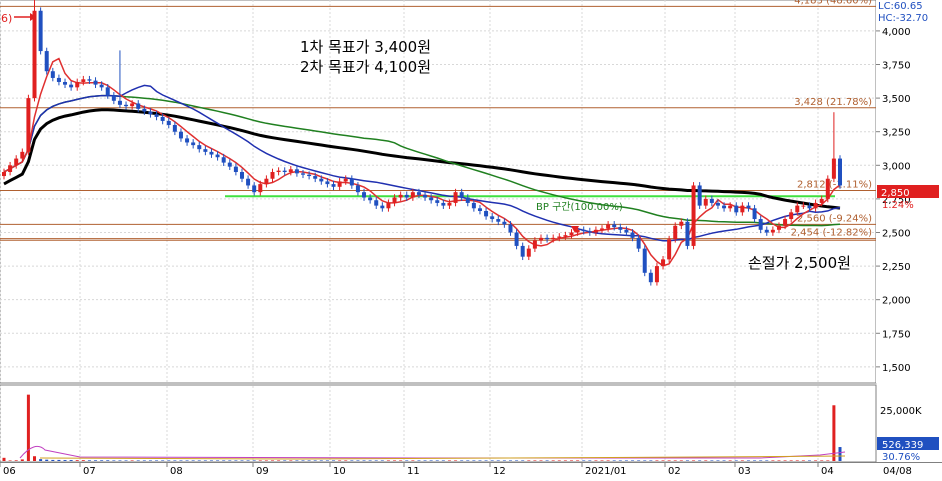 The image size is (942, 481). What do you see at coordinates (744, 471) in the screenshot?
I see `x-tick-label: 03` at bounding box center [744, 471].